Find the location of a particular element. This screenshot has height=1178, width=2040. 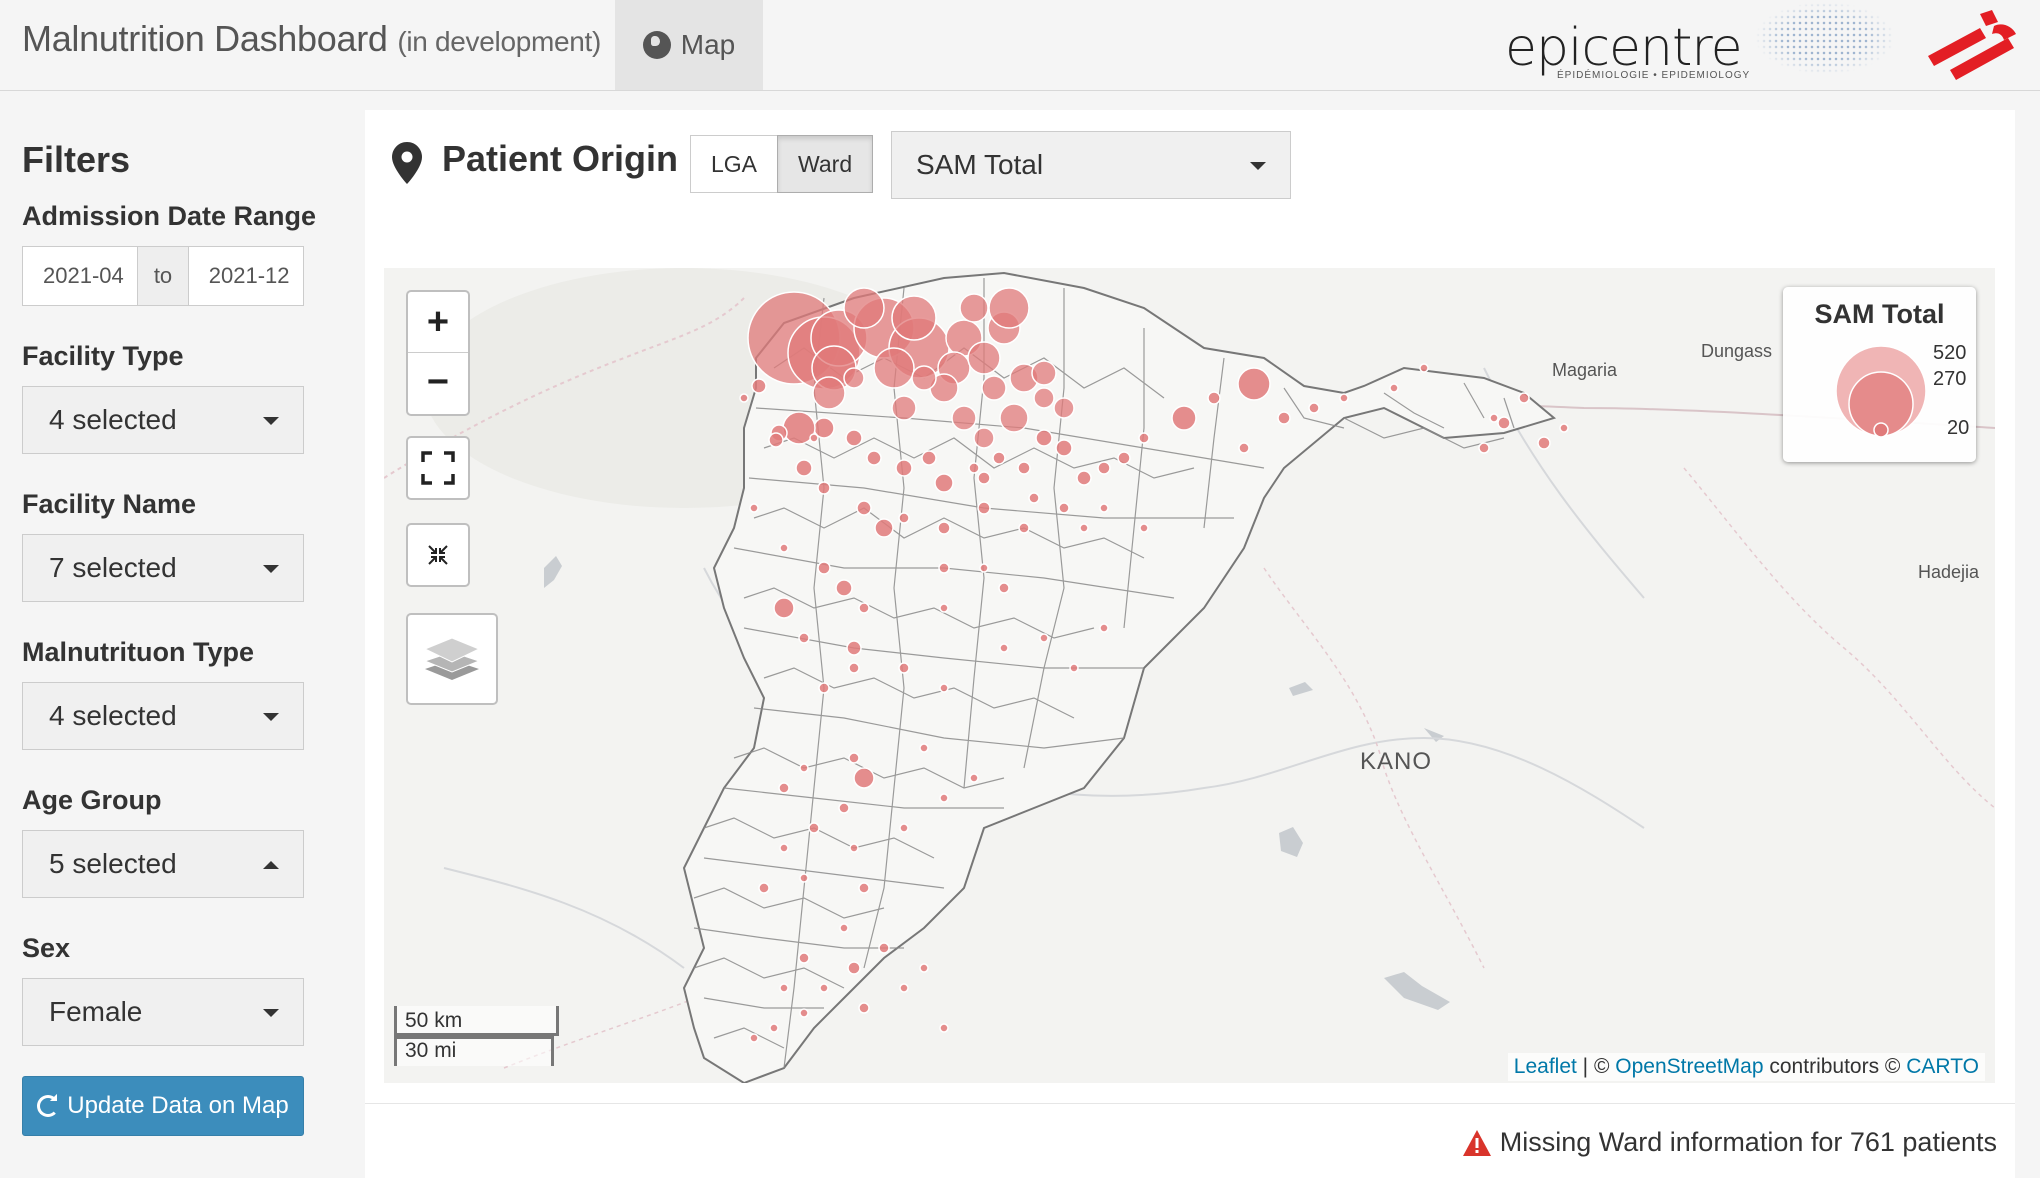

sex-select: Female is located at coordinates (163, 1012).